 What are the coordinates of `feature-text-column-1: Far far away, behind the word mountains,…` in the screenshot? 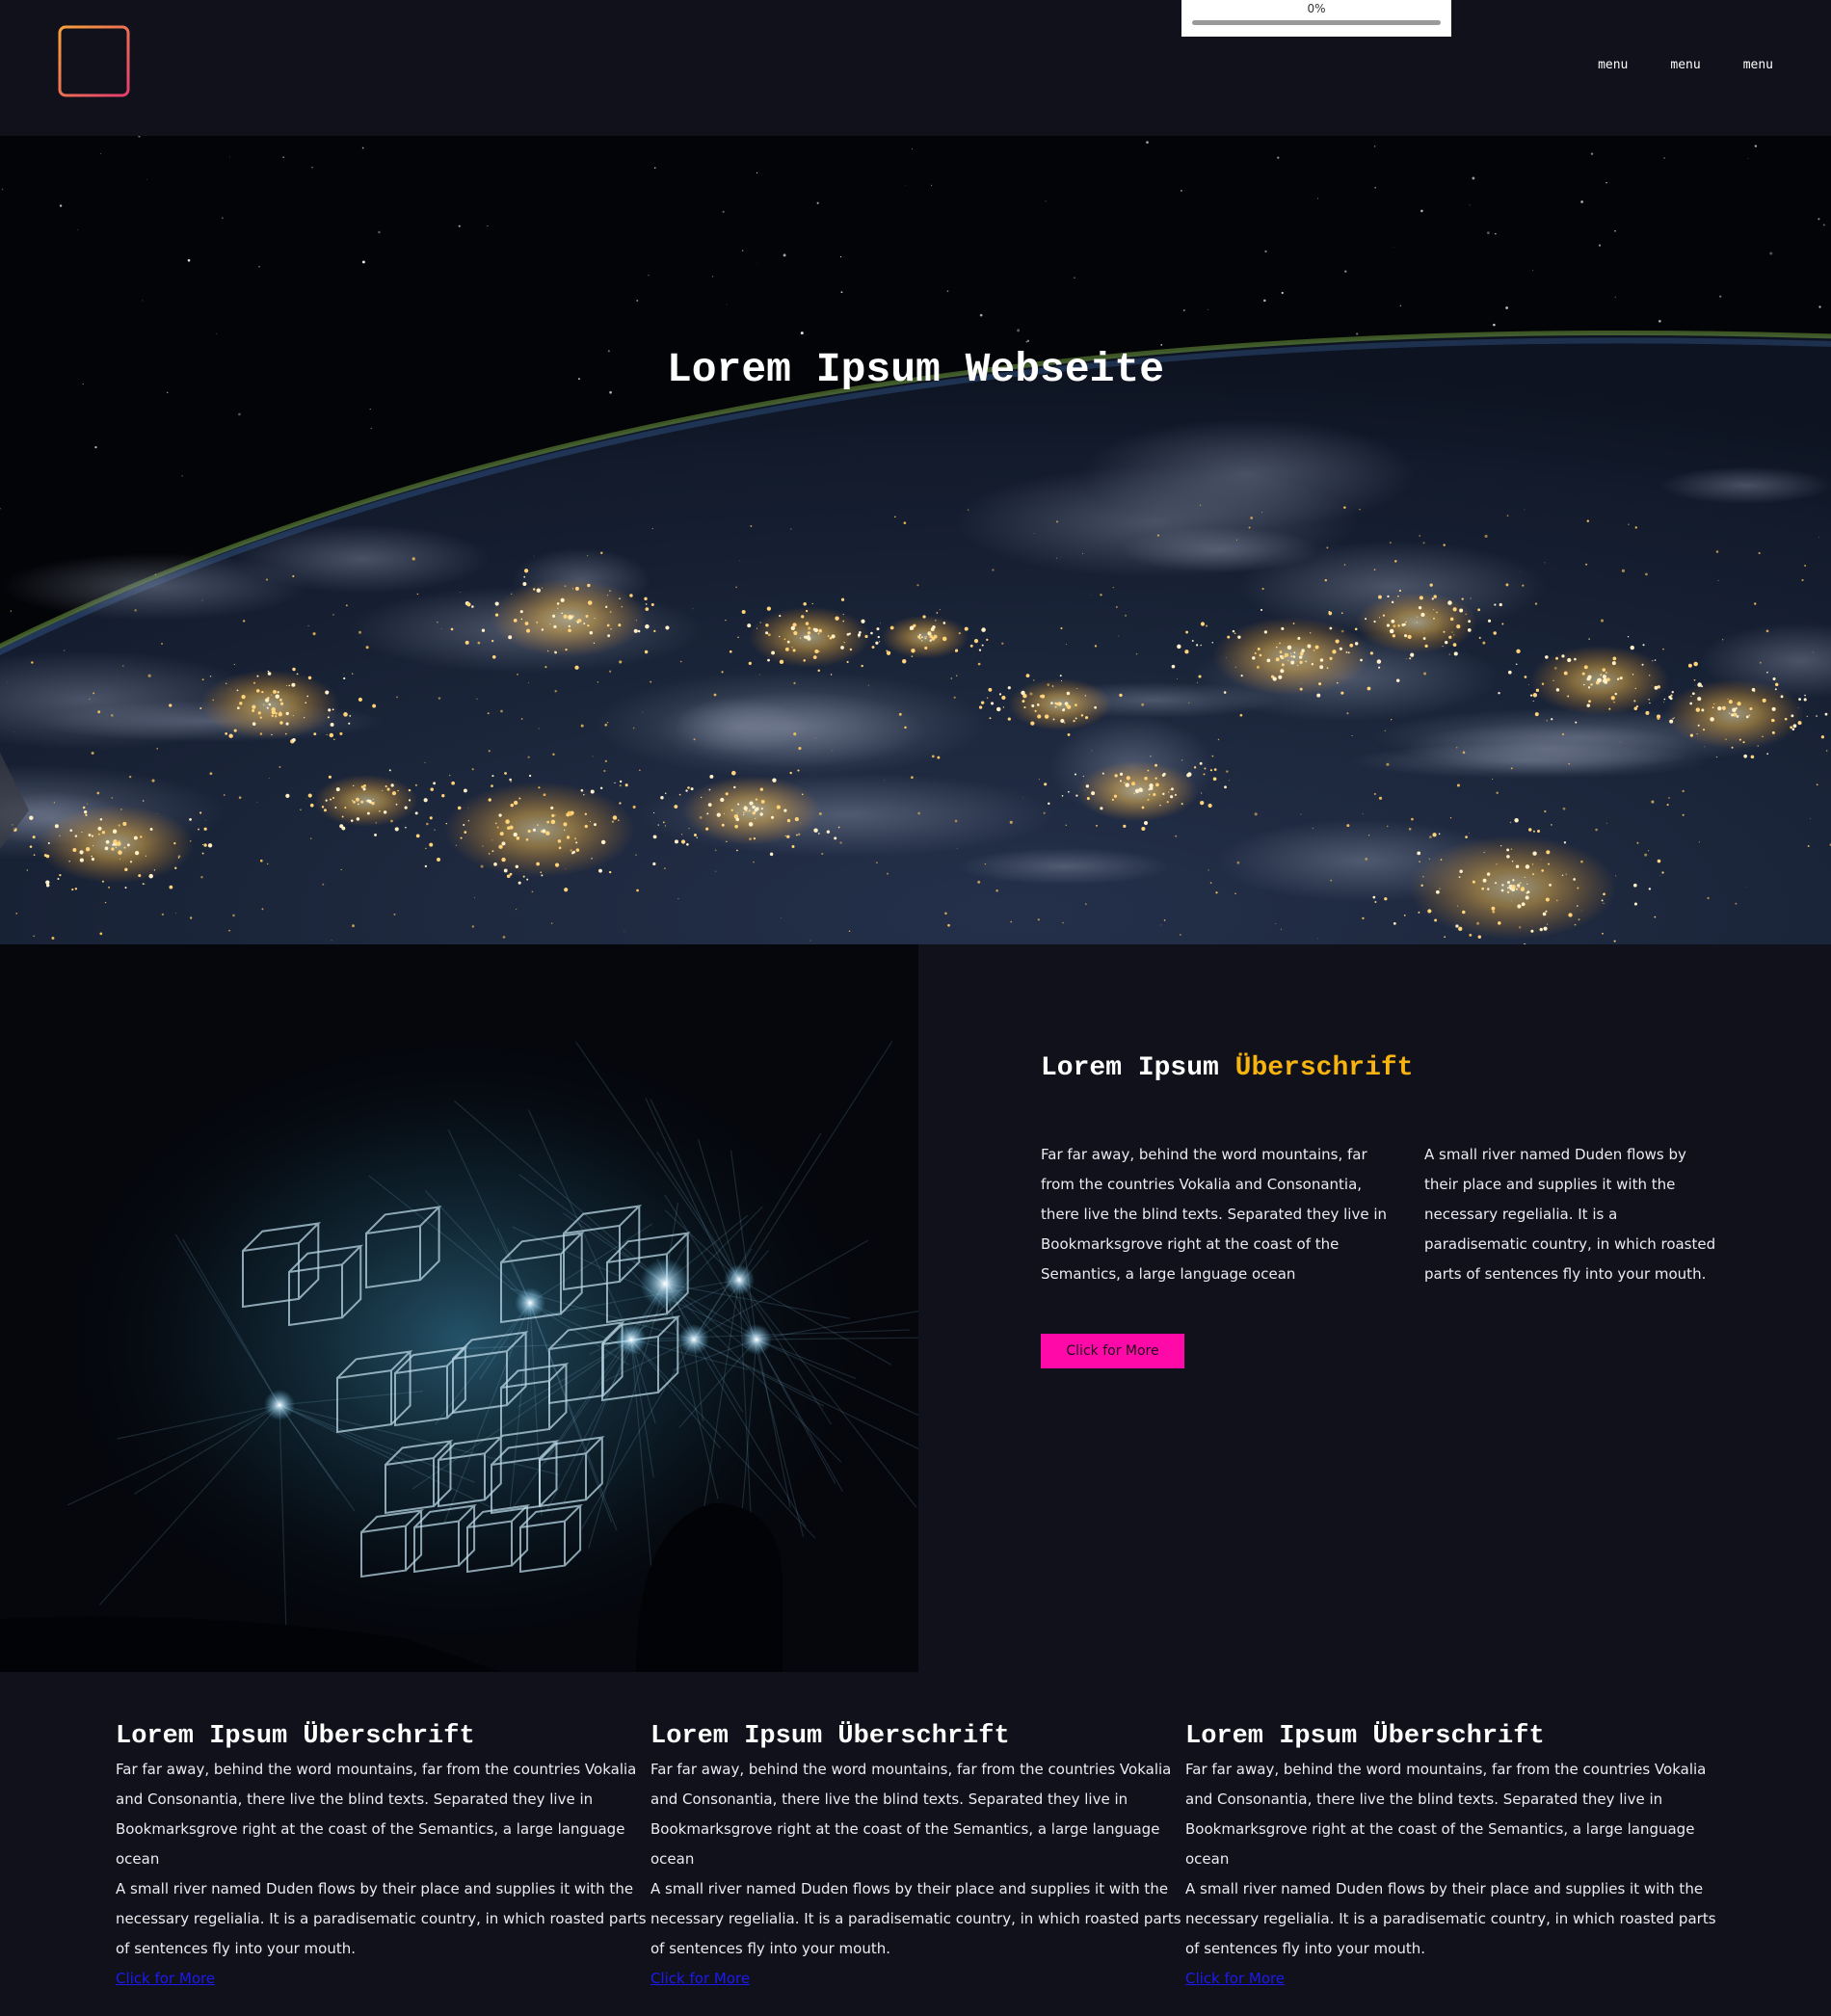 It's located at (1214, 1215).